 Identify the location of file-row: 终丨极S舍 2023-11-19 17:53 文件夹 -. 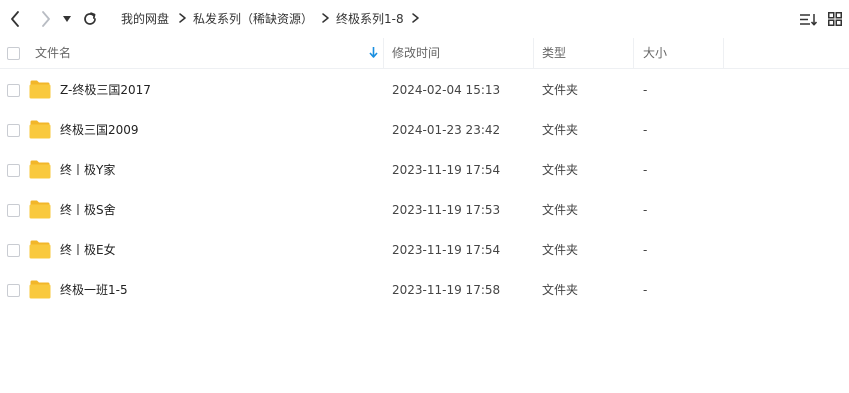
(424, 210).